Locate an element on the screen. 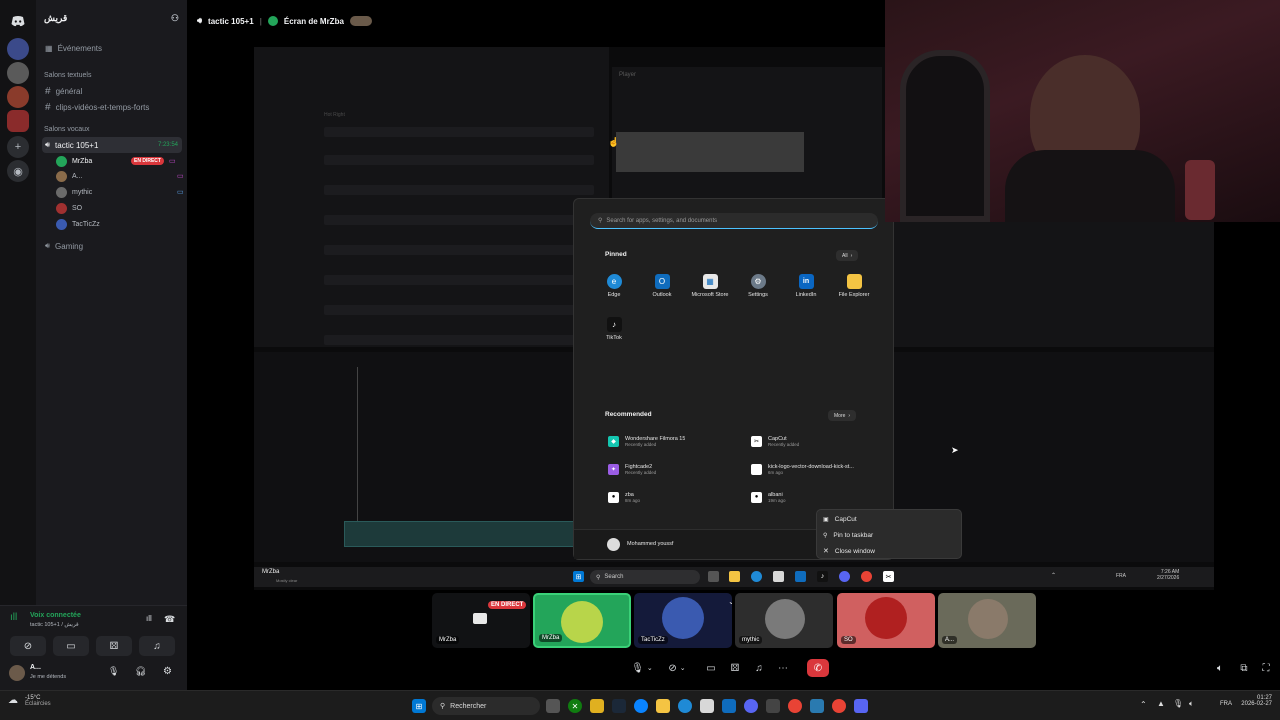  camera-off-button: ⊘ ⌄ is located at coordinates (677, 668).